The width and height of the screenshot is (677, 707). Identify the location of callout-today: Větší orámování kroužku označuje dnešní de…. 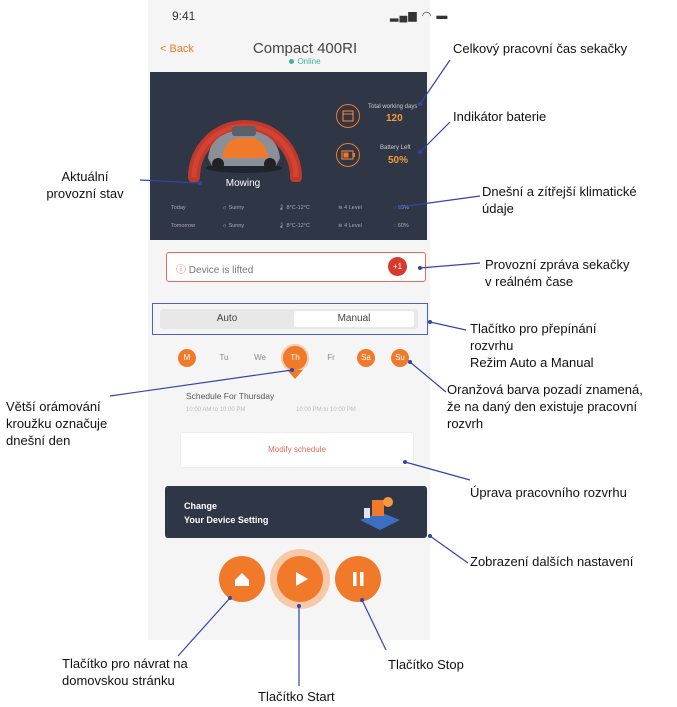
(57, 423).